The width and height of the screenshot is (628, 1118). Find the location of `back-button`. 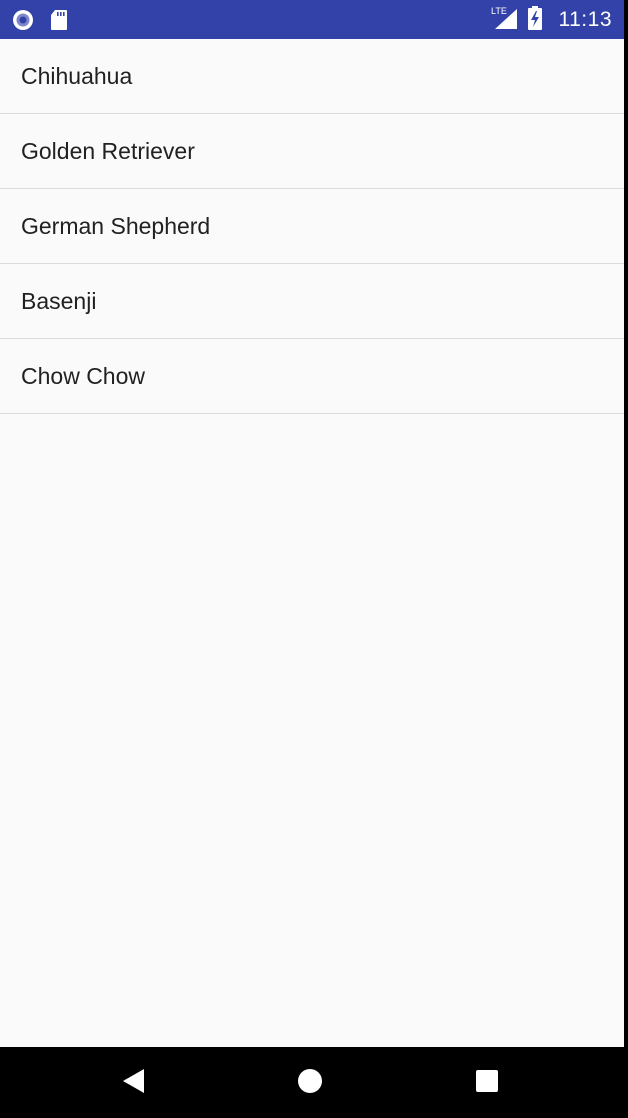

back-button is located at coordinates (133, 1083).